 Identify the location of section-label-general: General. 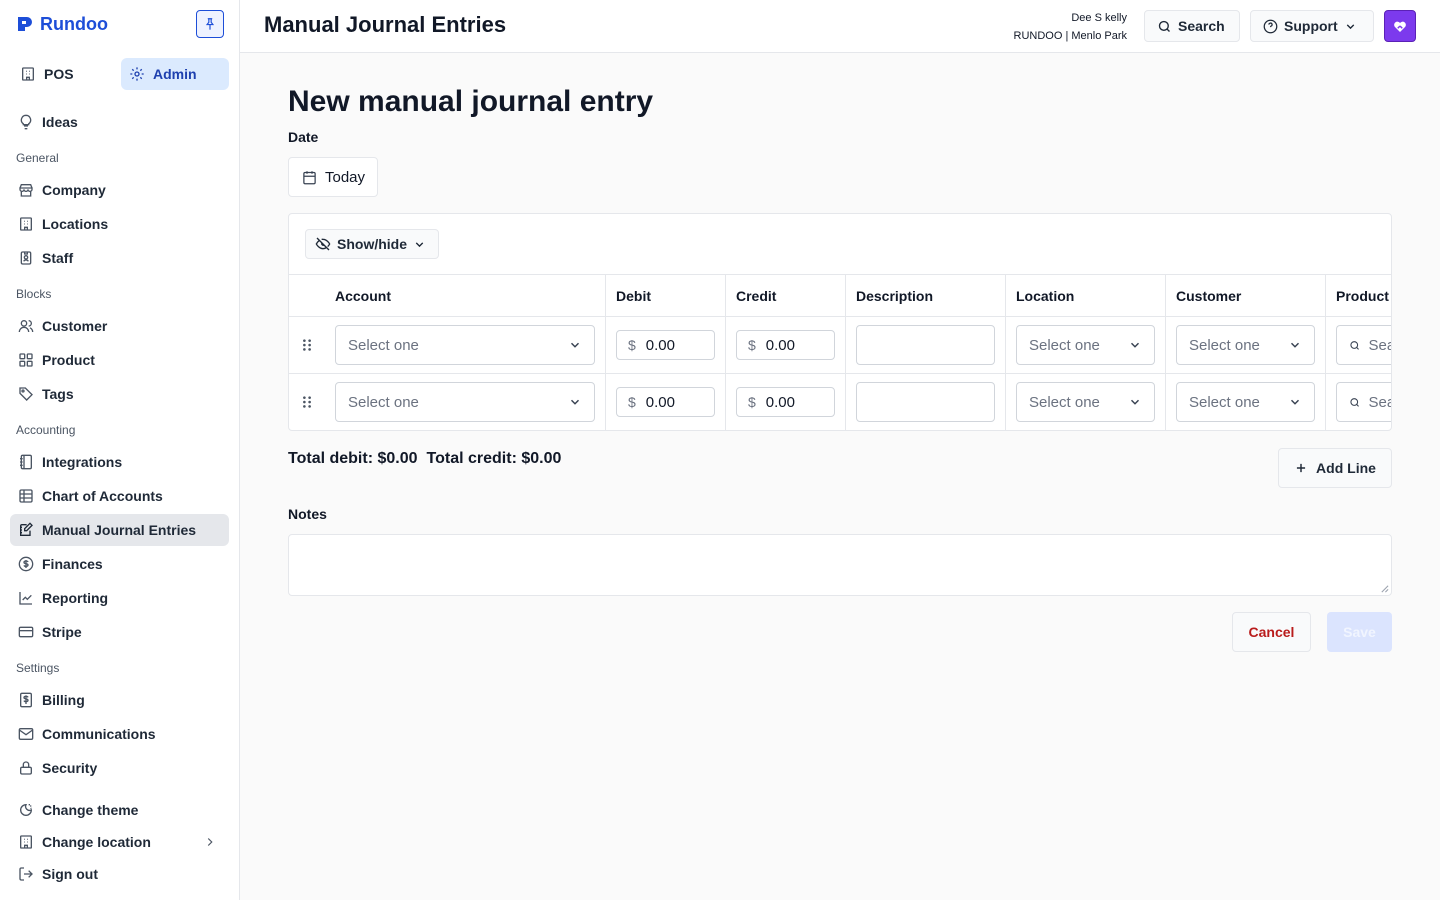
(37, 158).